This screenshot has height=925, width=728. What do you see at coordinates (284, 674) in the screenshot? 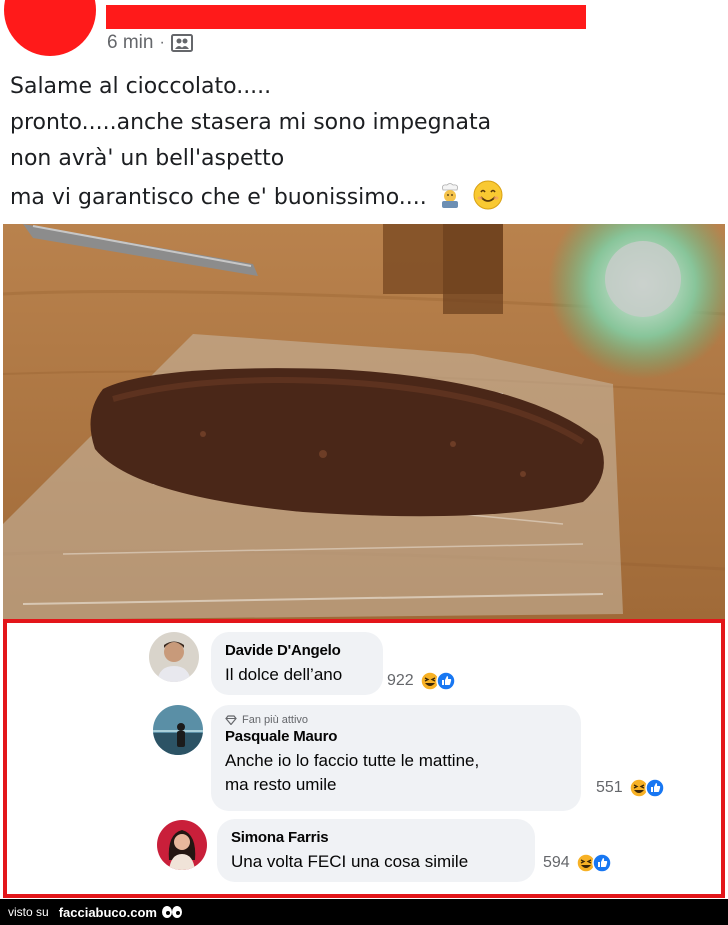
I see `comment-text: Il dolce dell’ano` at bounding box center [284, 674].